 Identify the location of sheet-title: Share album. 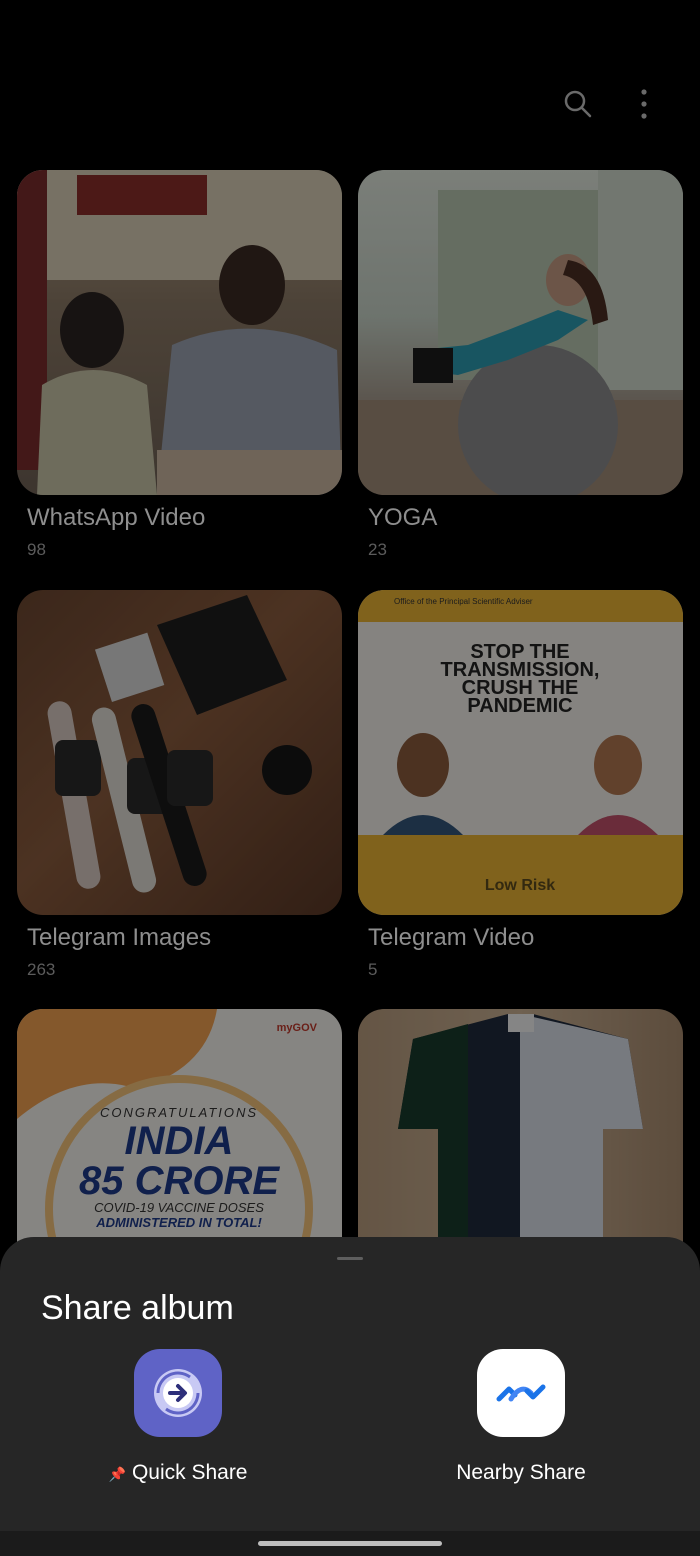
(137, 1308).